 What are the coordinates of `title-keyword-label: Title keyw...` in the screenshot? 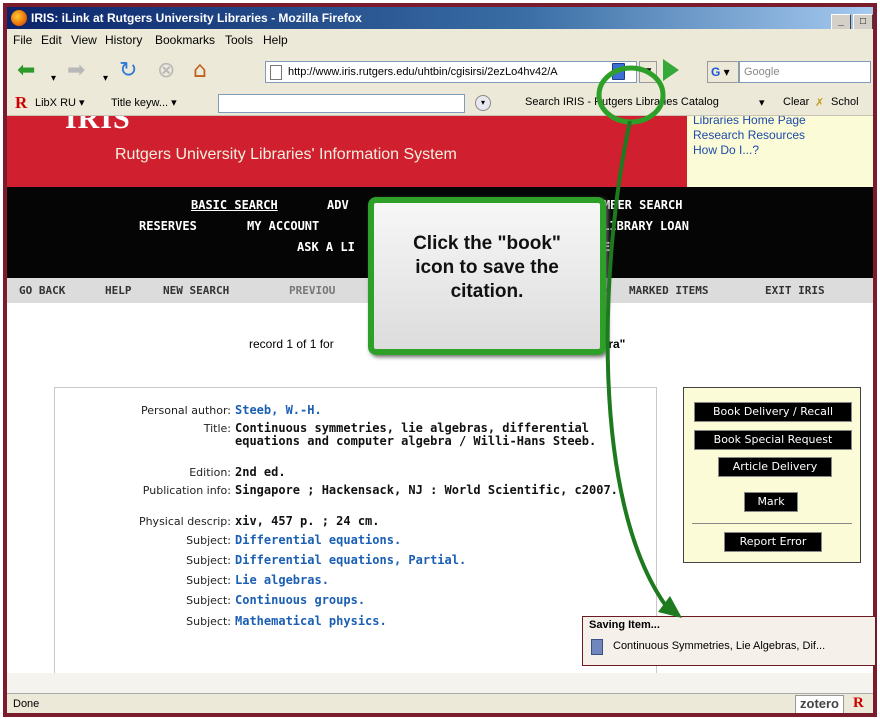 It's located at (140, 103).